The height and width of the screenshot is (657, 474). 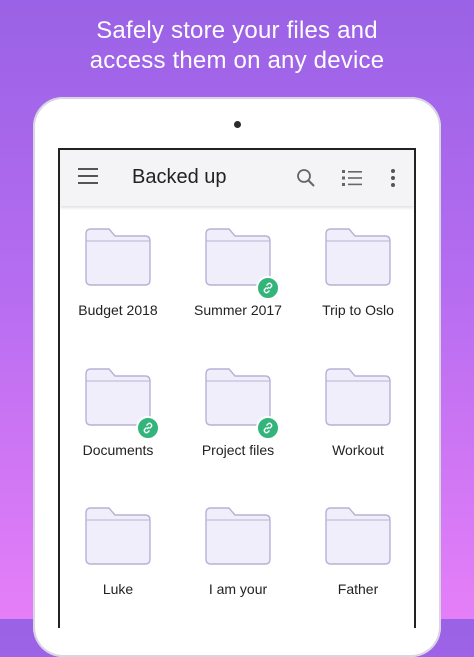 I want to click on tagline-line-2: access them on any device, so click(x=237, y=60).